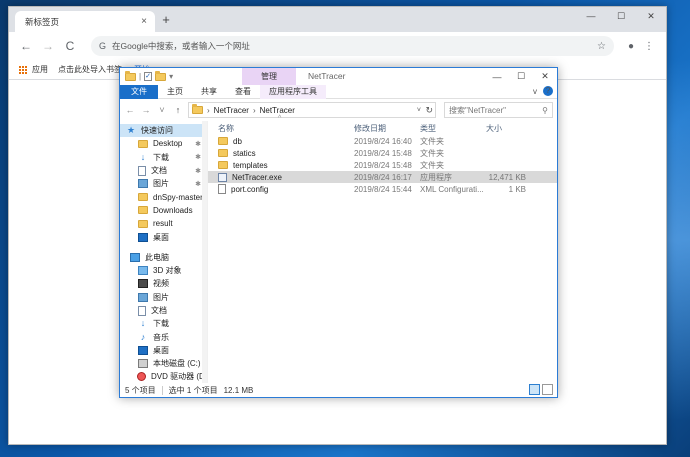  Describe the element at coordinates (163, 310) in the screenshot. I see `nav-item-pc-documents: 文档` at that location.